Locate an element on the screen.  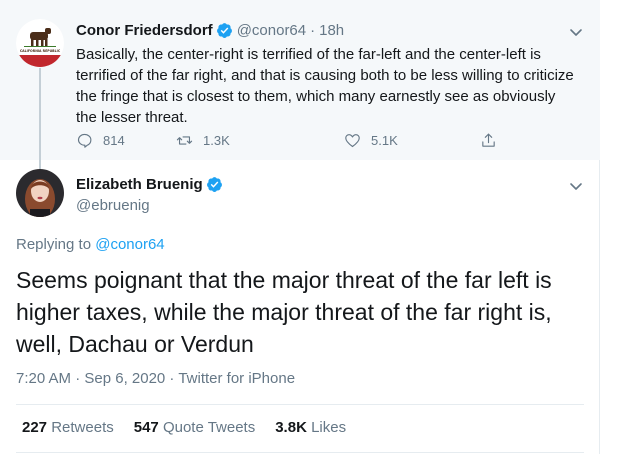
tweet-actions: 814 1.3K 5.1K is located at coordinates (296, 142).